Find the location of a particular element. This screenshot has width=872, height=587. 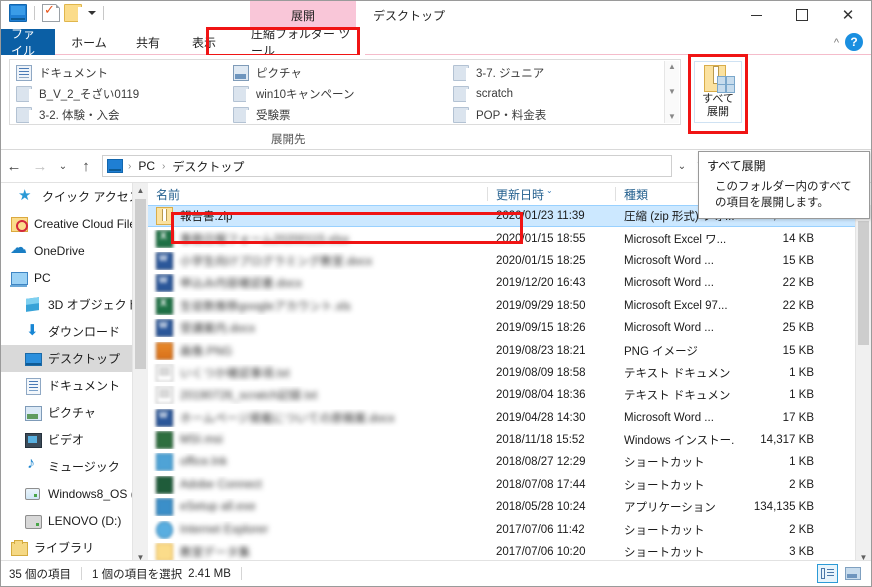

onedrive-icon is located at coordinates (19, 251).